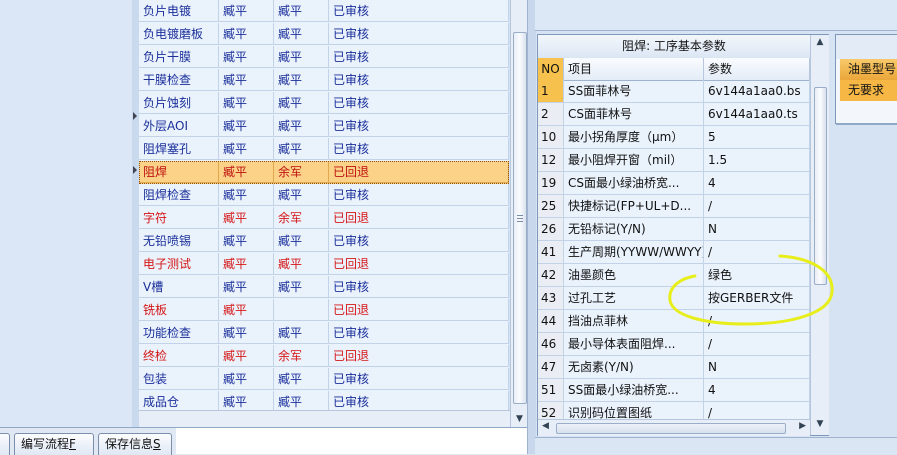 The image size is (897, 455). I want to click on process-grid-vscroll: ▼, so click(519, 213).